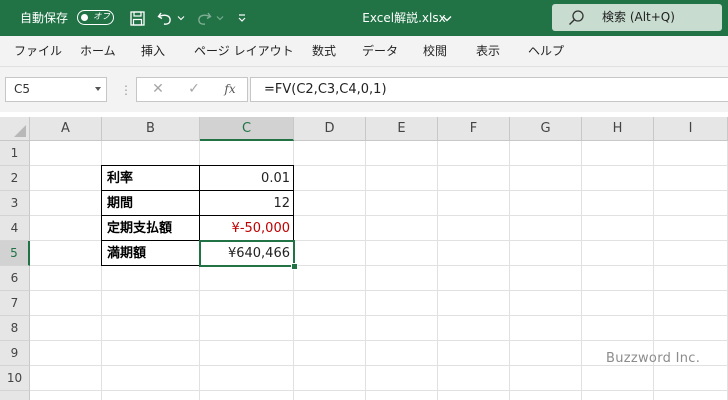 The image size is (728, 400). What do you see at coordinates (488, 51) in the screenshot?
I see `tab-view: 表示` at bounding box center [488, 51].